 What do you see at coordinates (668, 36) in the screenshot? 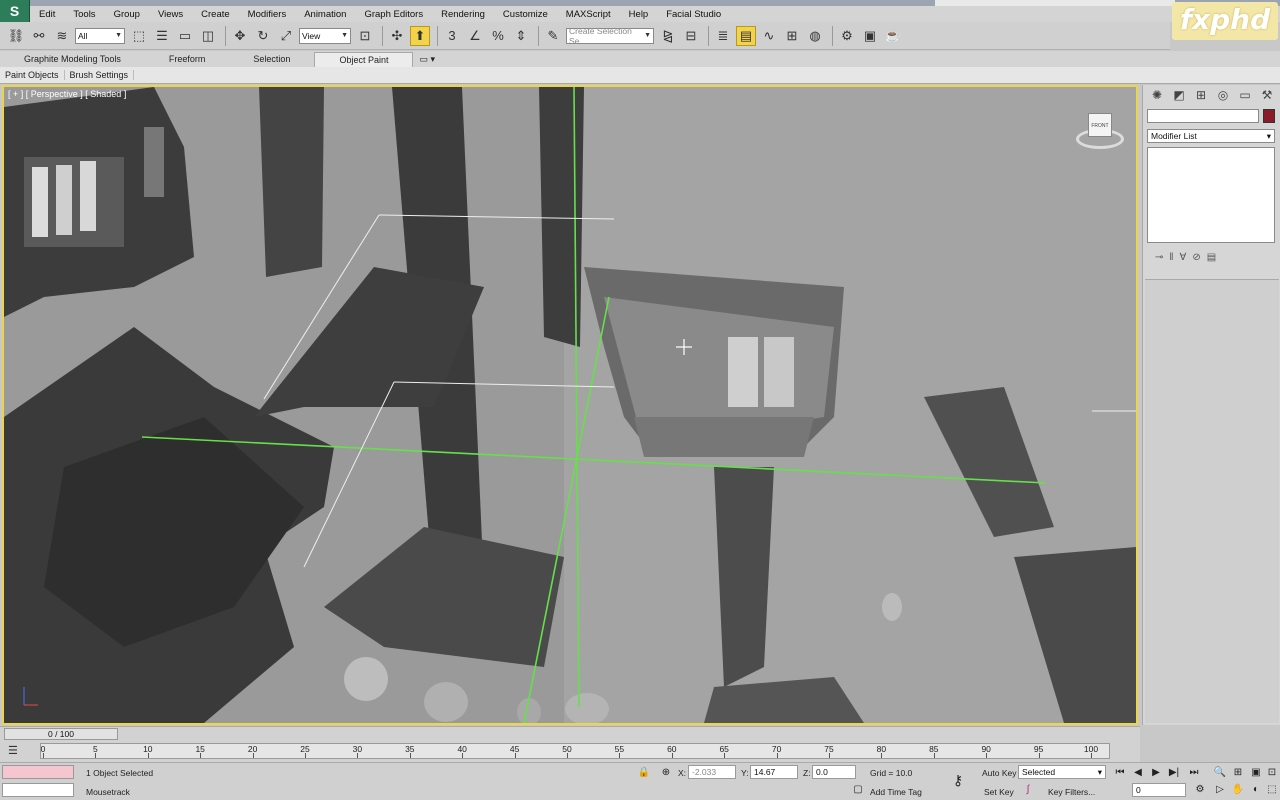
I see `mirror-icon: ⧎` at bounding box center [668, 36].